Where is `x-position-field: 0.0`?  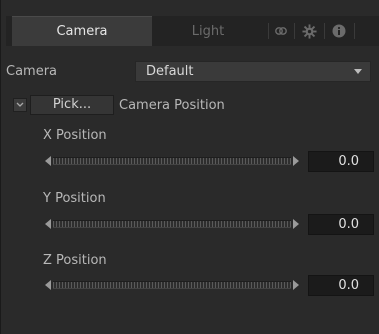 x-position-field: 0.0 is located at coordinates (341, 161).